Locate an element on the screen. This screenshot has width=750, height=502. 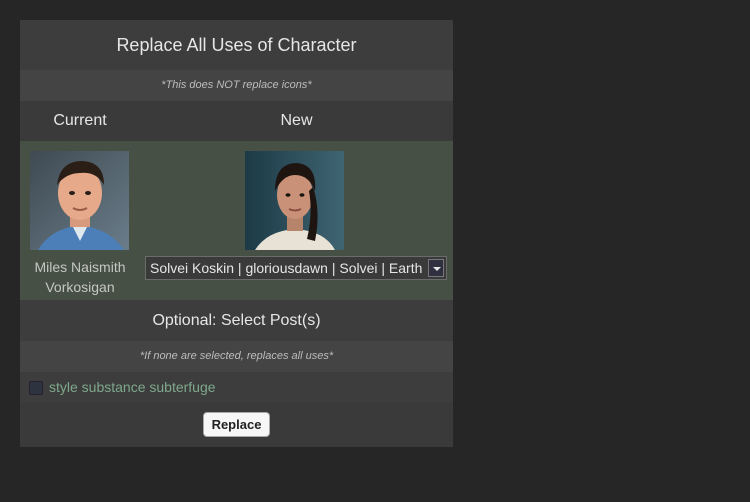
chevron-down-icon is located at coordinates (436, 268).